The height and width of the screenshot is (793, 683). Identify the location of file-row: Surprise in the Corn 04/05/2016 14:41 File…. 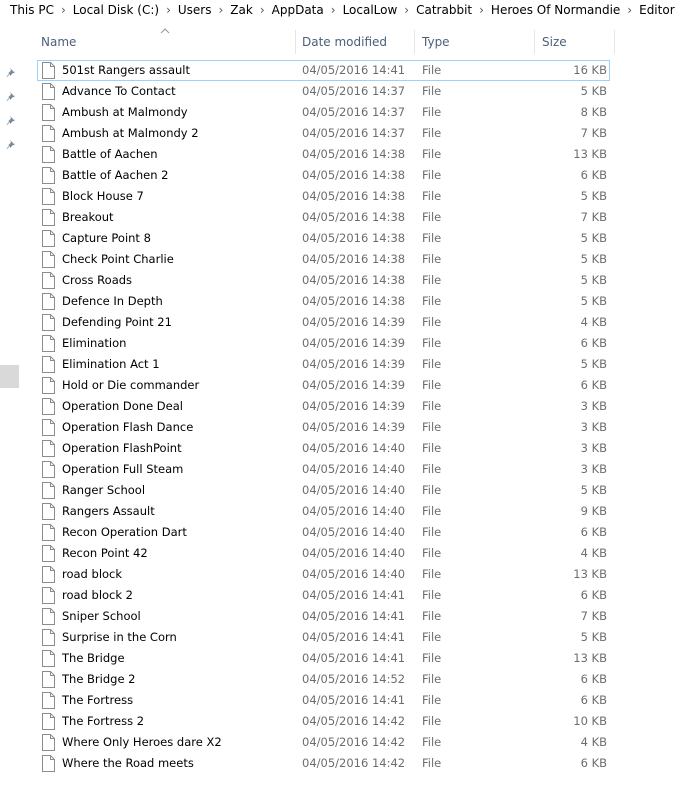
(352, 637).